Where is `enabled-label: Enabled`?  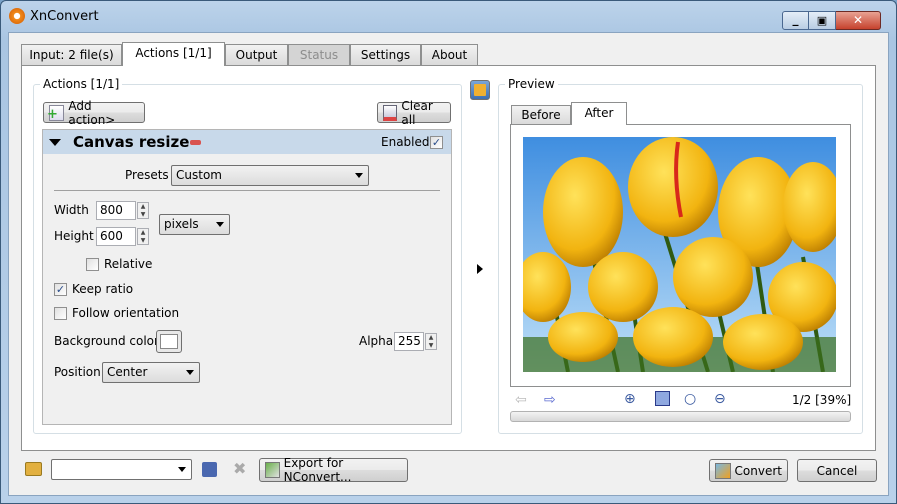
enabled-label: Enabled is located at coordinates (405, 142).